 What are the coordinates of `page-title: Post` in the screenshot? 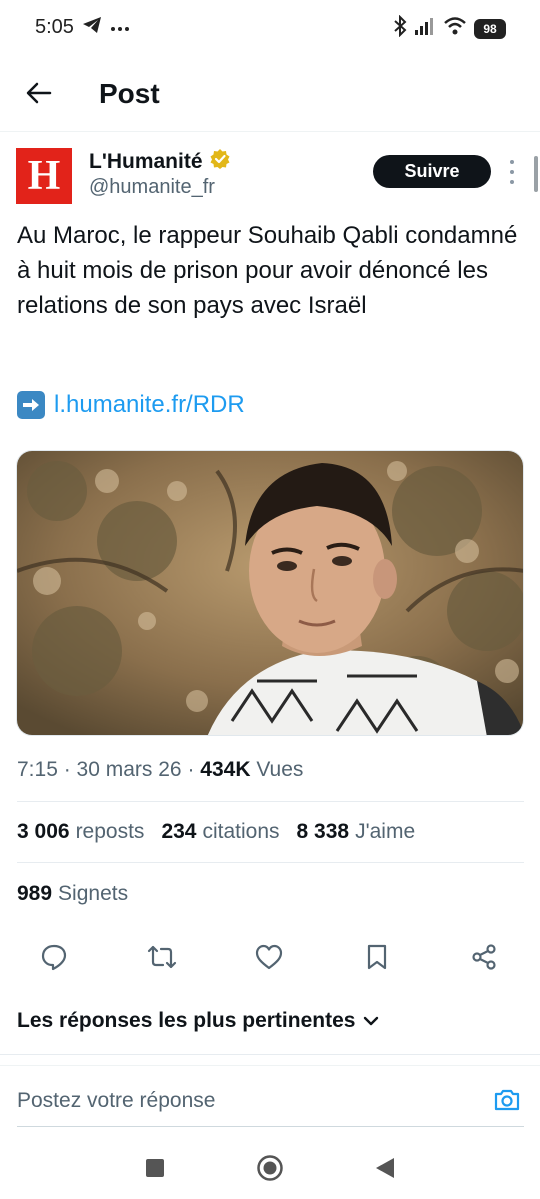 It's located at (129, 93).